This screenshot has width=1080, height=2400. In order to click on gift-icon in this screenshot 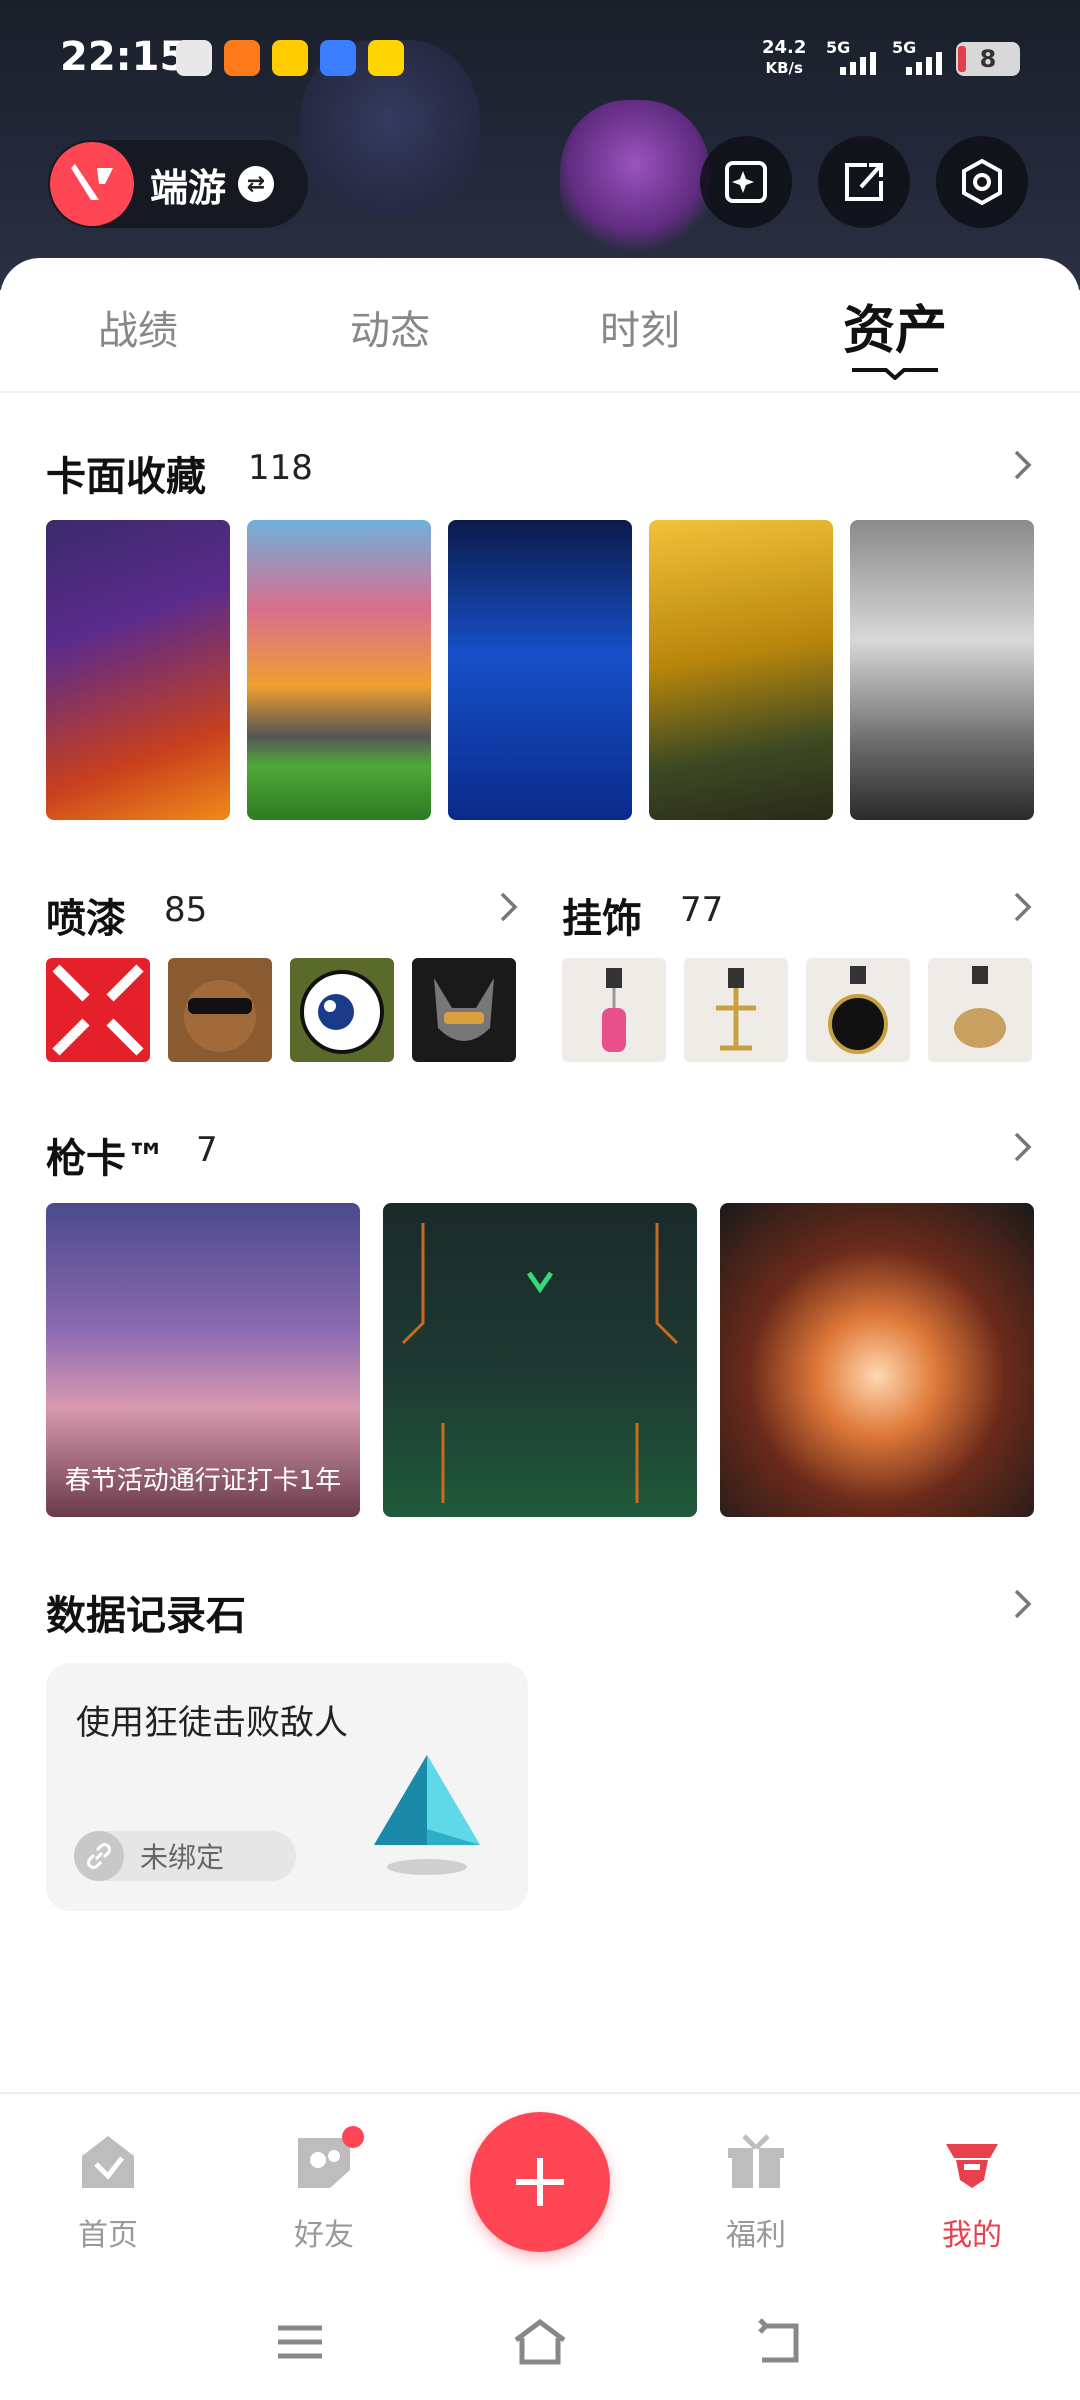, I will do `click(756, 2161)`.